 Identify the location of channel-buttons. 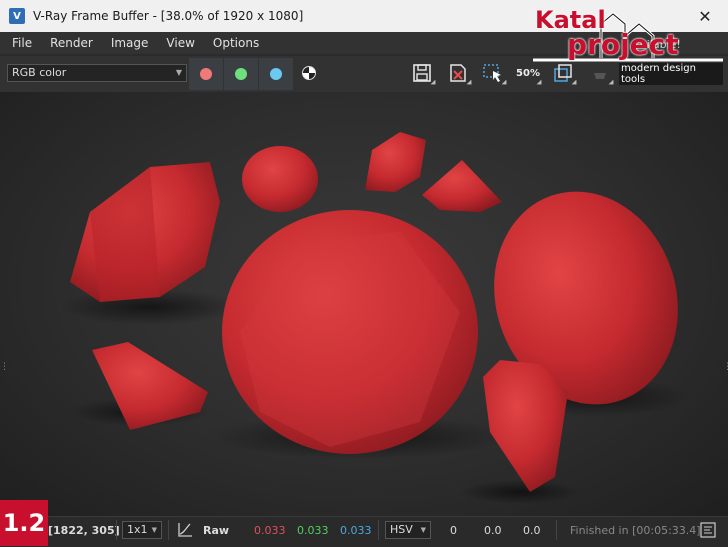
(241, 74).